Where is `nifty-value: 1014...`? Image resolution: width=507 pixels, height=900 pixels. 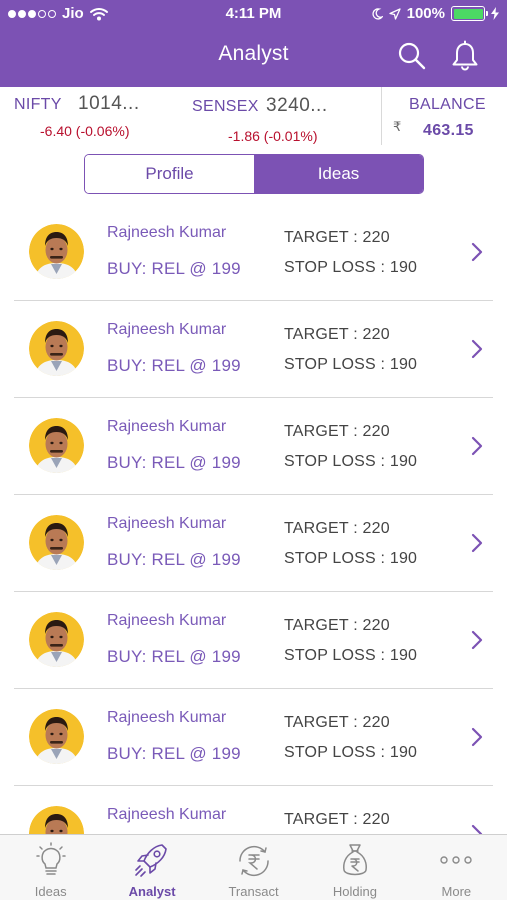 nifty-value: 1014... is located at coordinates (109, 103).